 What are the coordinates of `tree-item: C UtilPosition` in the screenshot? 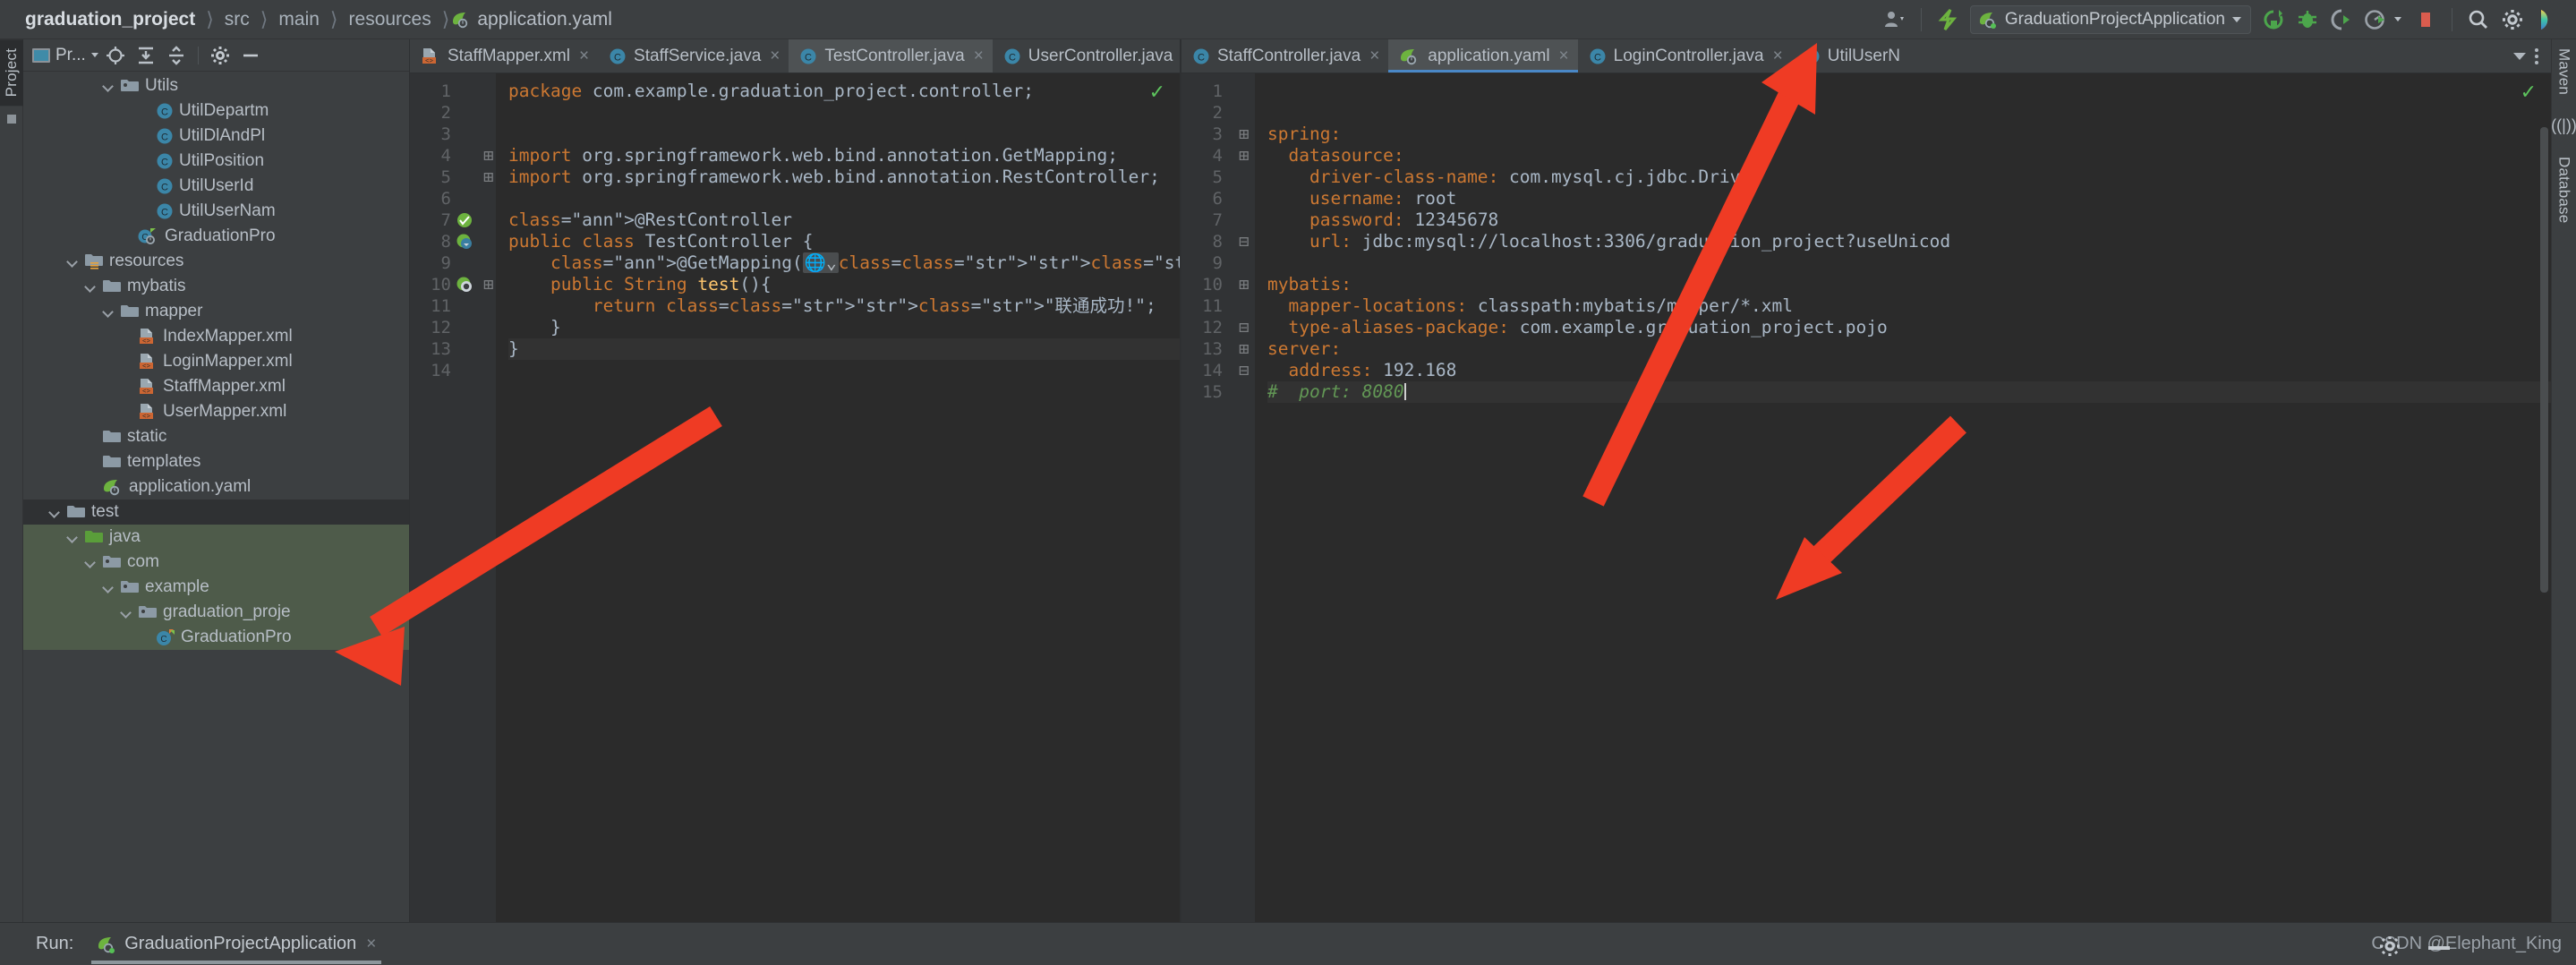 It's located at (216, 162).